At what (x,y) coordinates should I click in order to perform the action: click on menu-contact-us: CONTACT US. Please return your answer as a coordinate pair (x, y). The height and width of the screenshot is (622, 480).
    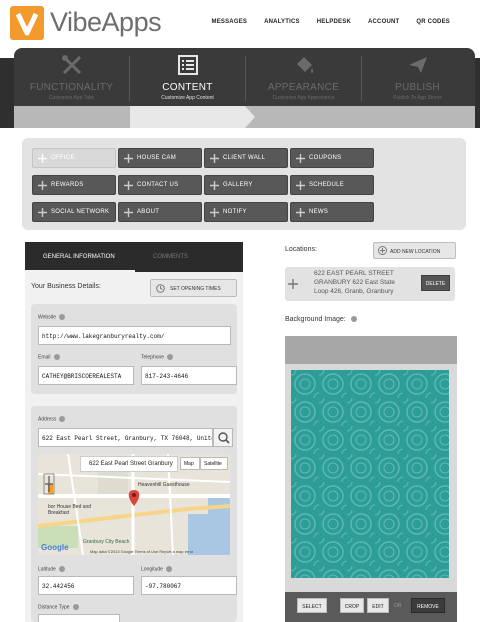
    Looking at the image, I should click on (160, 185).